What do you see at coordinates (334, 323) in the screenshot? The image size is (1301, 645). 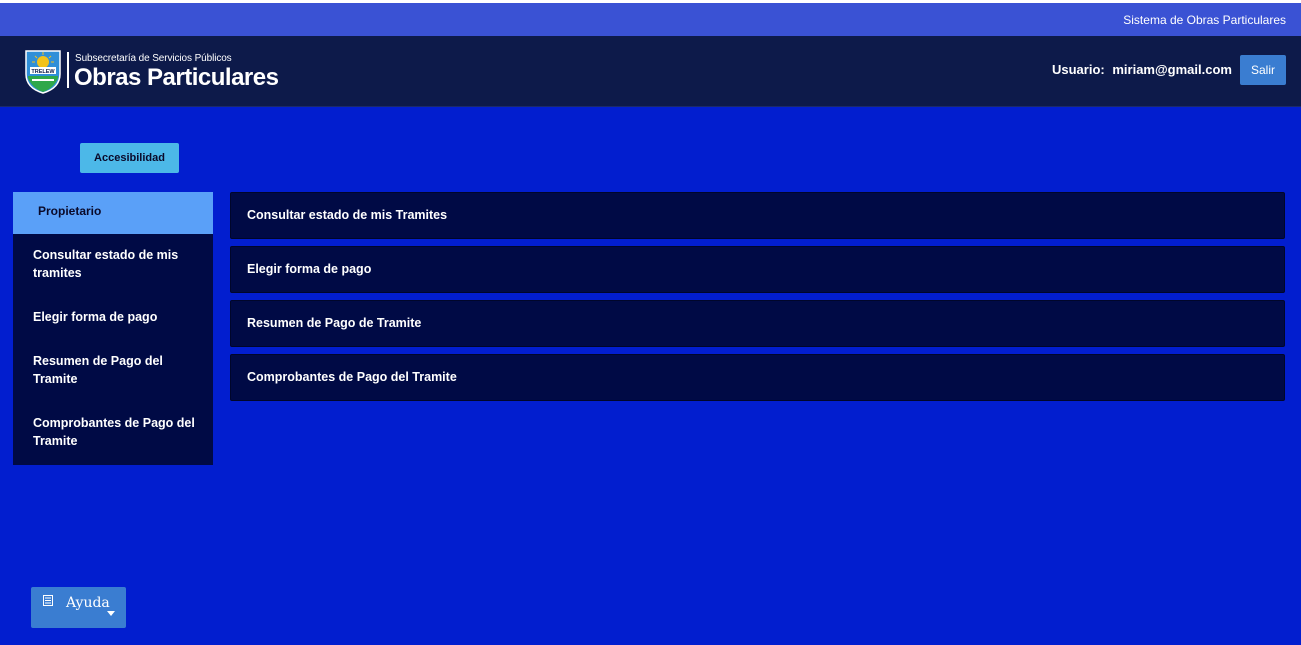 I see `menu-item-label: Resumen de Pago de Tramite` at bounding box center [334, 323].